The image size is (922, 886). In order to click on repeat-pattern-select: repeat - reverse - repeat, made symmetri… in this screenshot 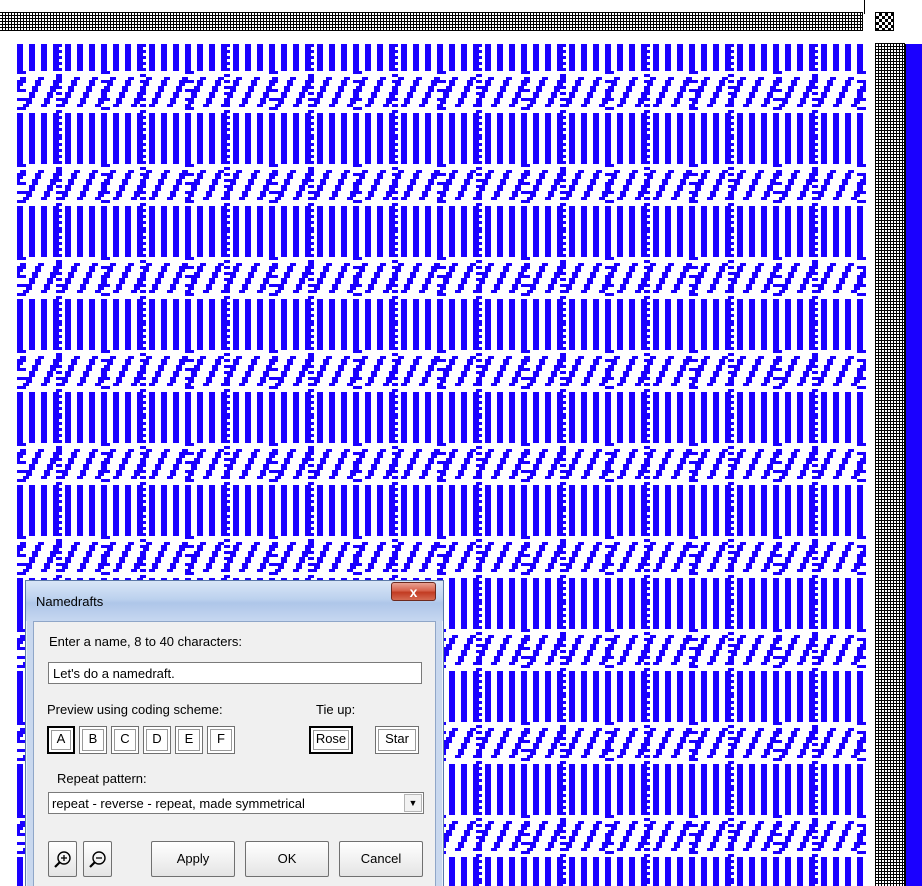, I will do `click(236, 803)`.